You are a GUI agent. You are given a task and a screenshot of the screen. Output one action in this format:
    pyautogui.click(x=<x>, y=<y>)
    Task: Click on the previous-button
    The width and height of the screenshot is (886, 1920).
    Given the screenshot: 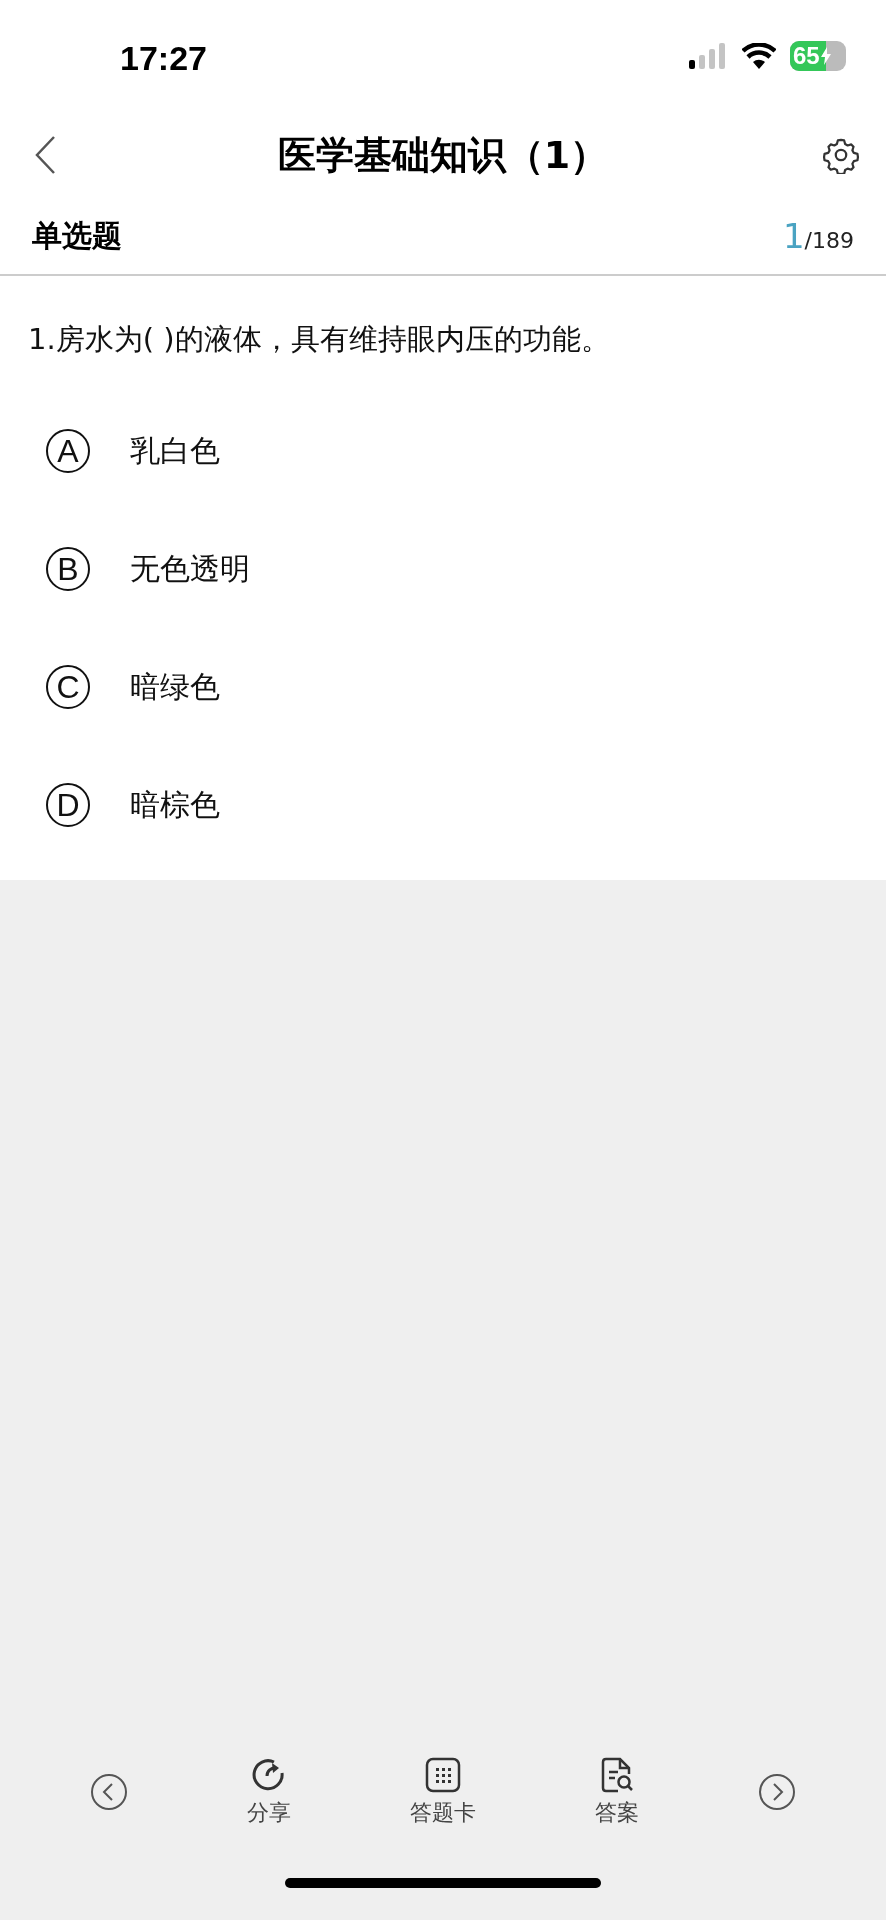 What is the action you would take?
    pyautogui.click(x=108, y=1792)
    